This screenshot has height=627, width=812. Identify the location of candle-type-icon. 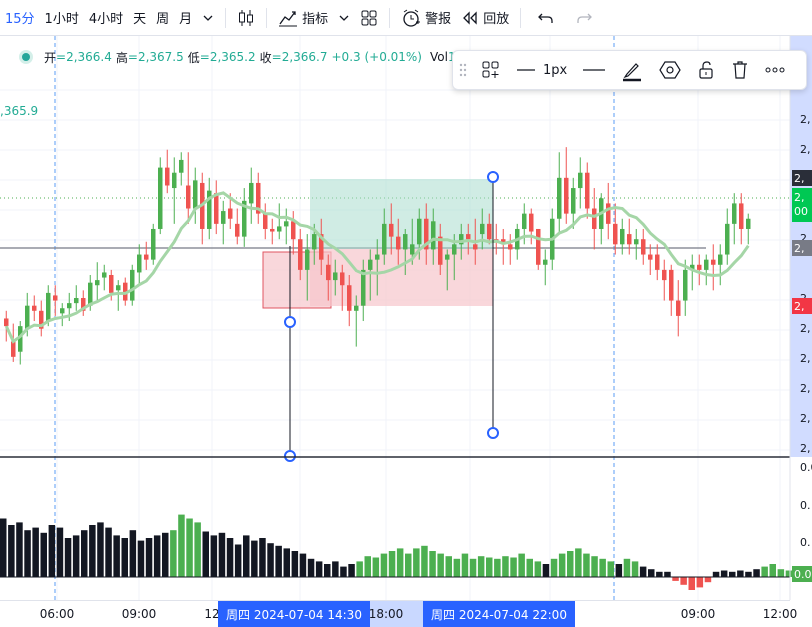
(246, 18).